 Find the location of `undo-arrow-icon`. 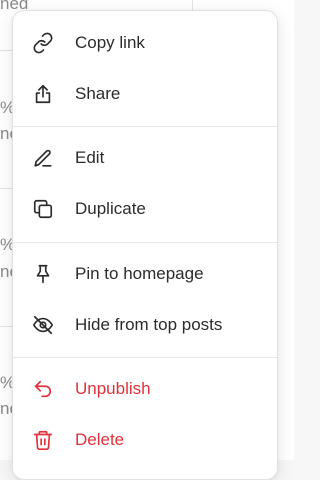

undo-arrow-icon is located at coordinates (43, 389).